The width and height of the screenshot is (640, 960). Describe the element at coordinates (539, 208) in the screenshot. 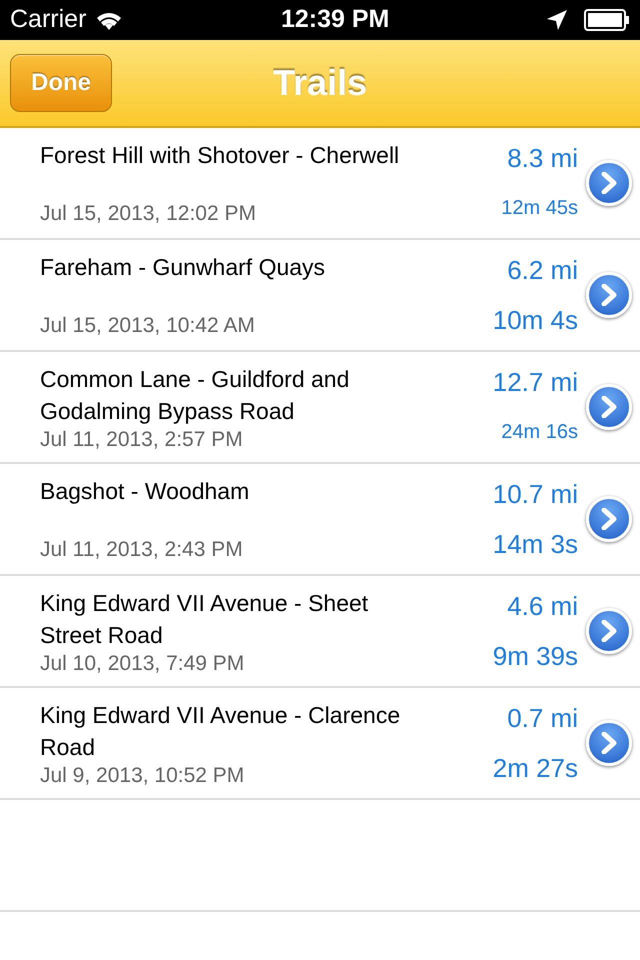

I see `duration-label: 12m 45s` at that location.